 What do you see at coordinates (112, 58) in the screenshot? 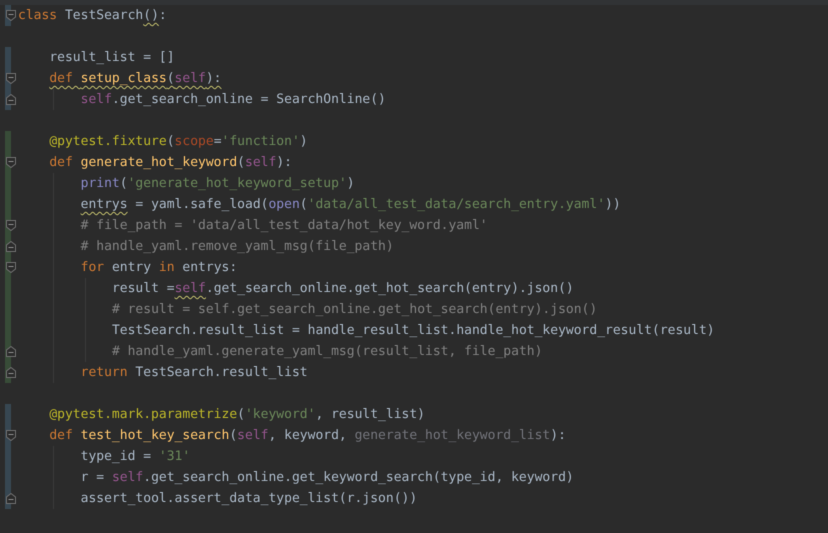
I see `code-line: result_list = []` at bounding box center [112, 58].